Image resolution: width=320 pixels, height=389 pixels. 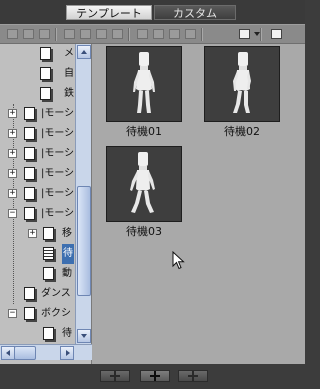 I want to click on bottom-bar, so click(x=152, y=376).